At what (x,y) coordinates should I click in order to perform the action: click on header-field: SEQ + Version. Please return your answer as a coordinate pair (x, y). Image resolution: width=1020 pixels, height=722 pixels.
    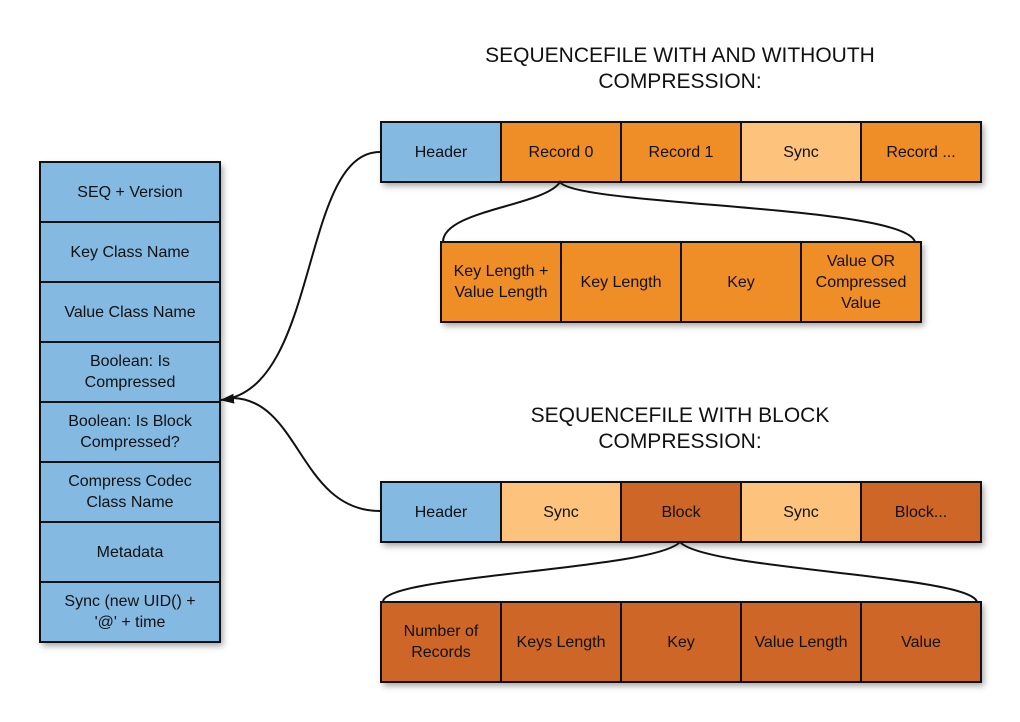
    Looking at the image, I should click on (130, 192).